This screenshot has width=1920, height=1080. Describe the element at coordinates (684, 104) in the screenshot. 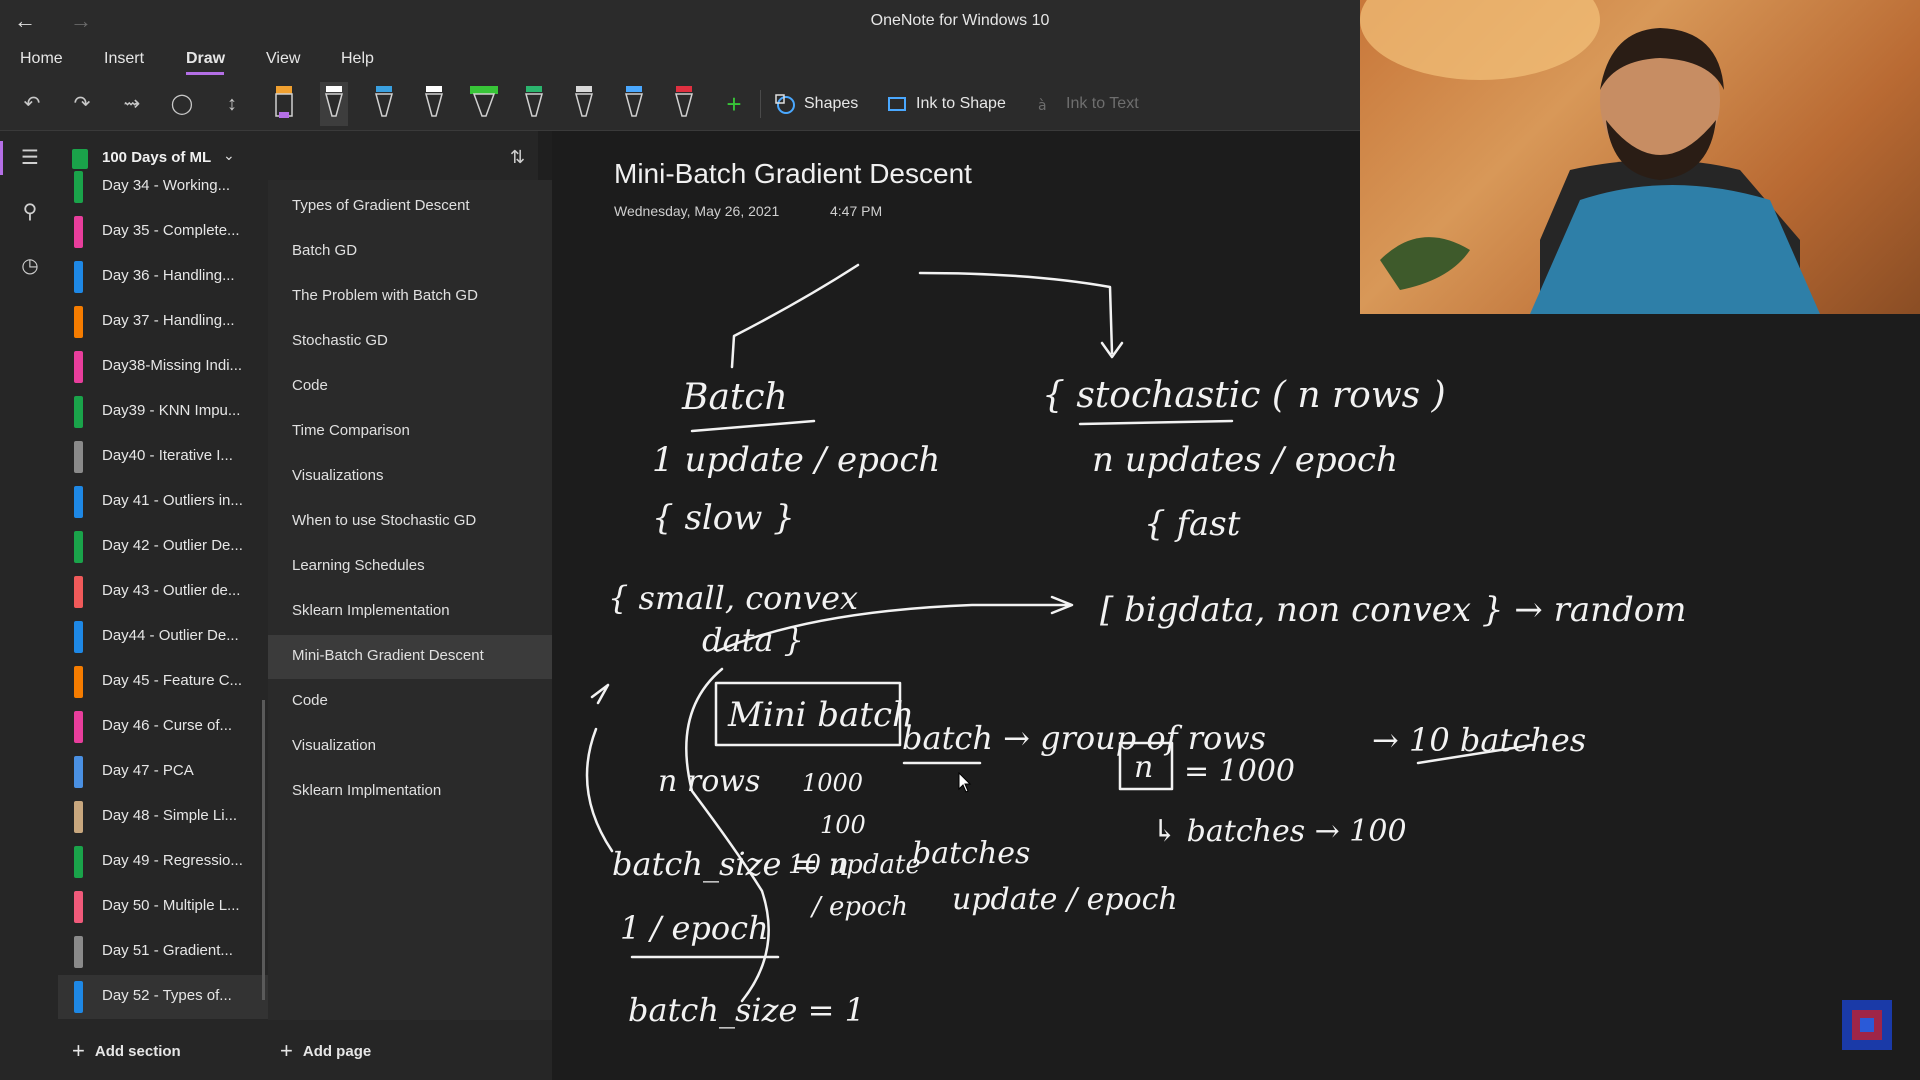

I see `pen-red-icon` at that location.